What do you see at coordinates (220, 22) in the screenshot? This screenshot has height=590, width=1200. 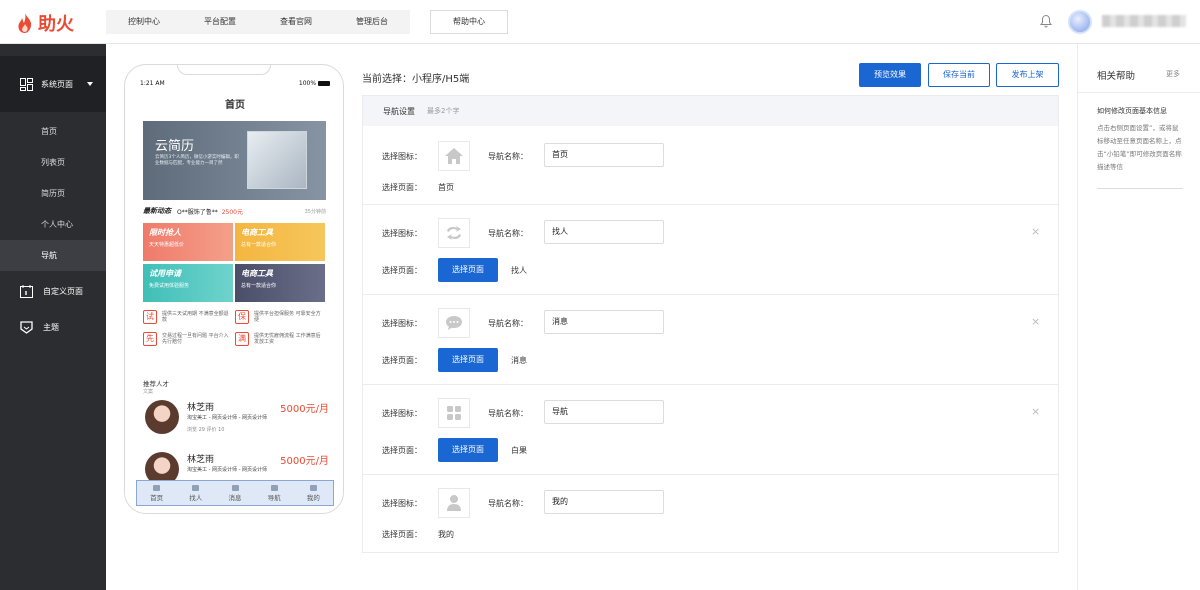 I see `top-nav-platform-config: 平台配置` at bounding box center [220, 22].